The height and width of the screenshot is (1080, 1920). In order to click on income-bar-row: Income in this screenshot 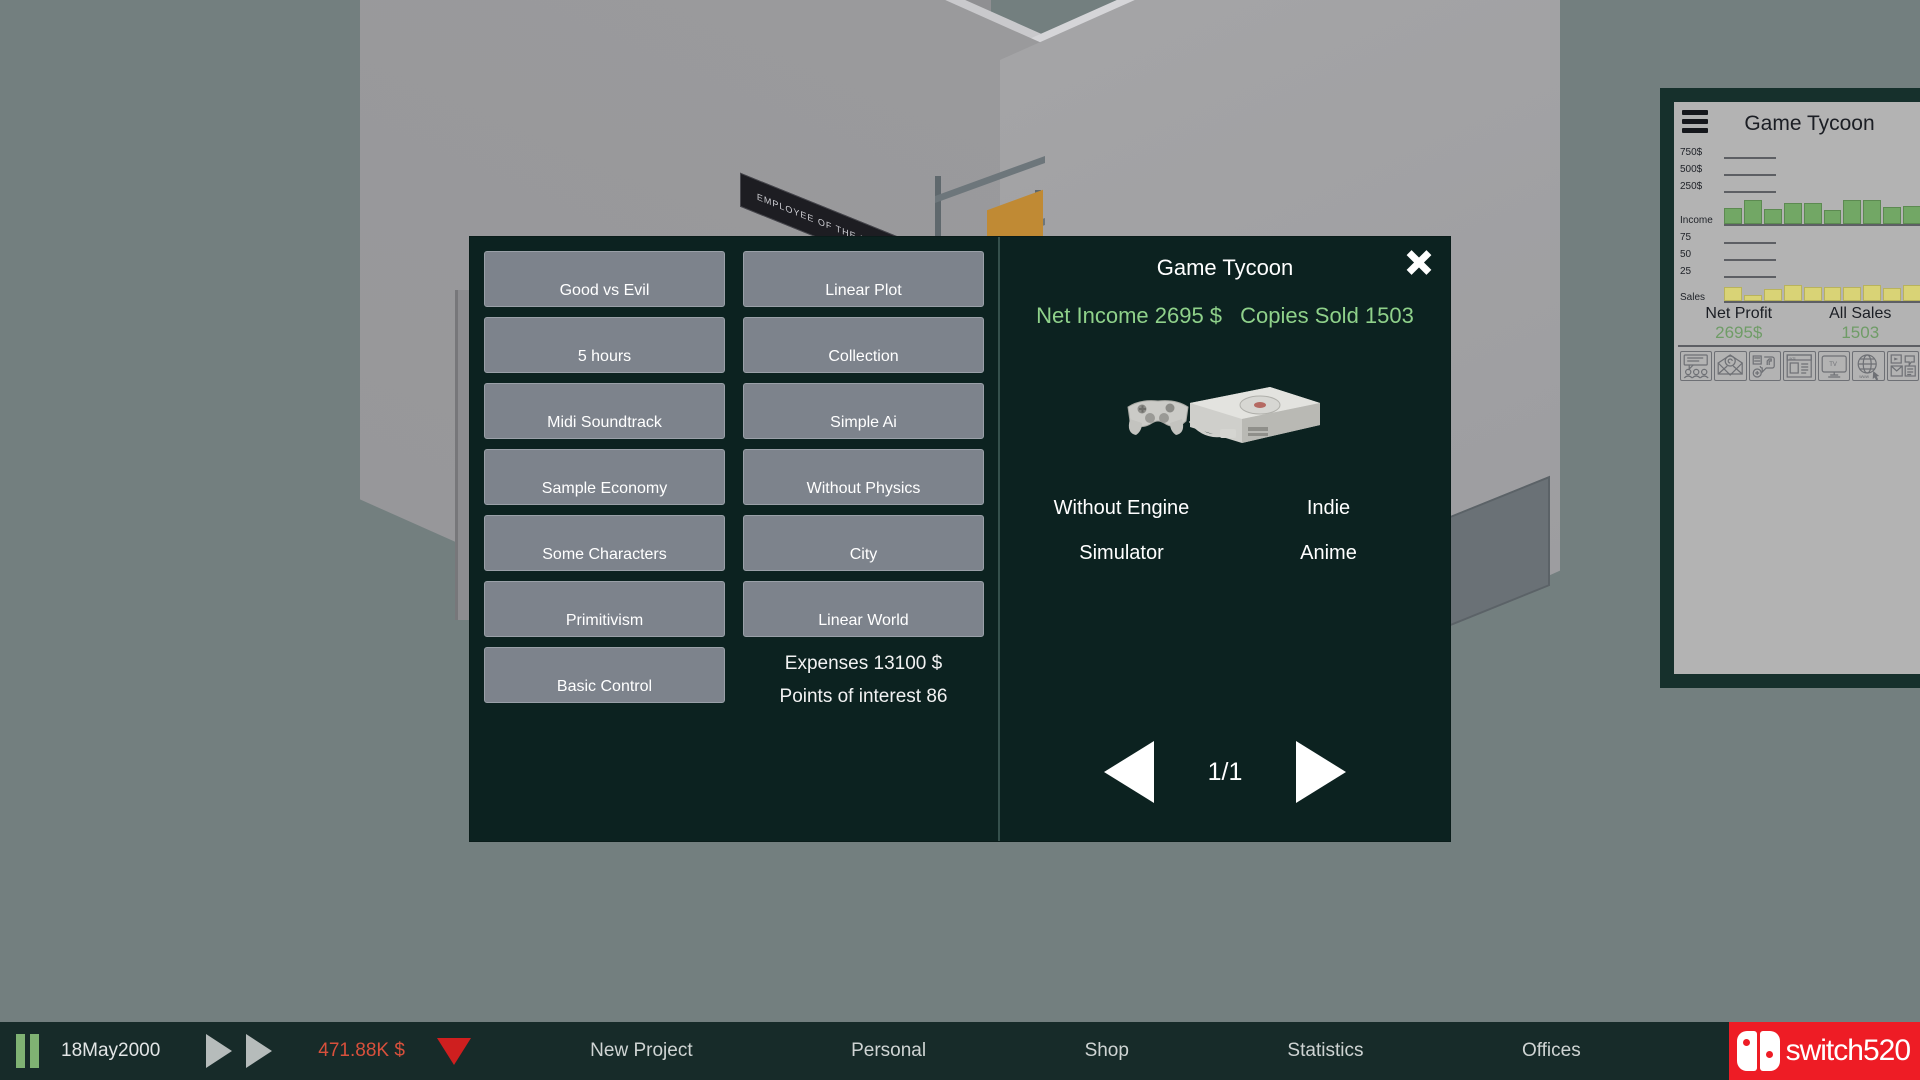, I will do `click(1799, 209)`.